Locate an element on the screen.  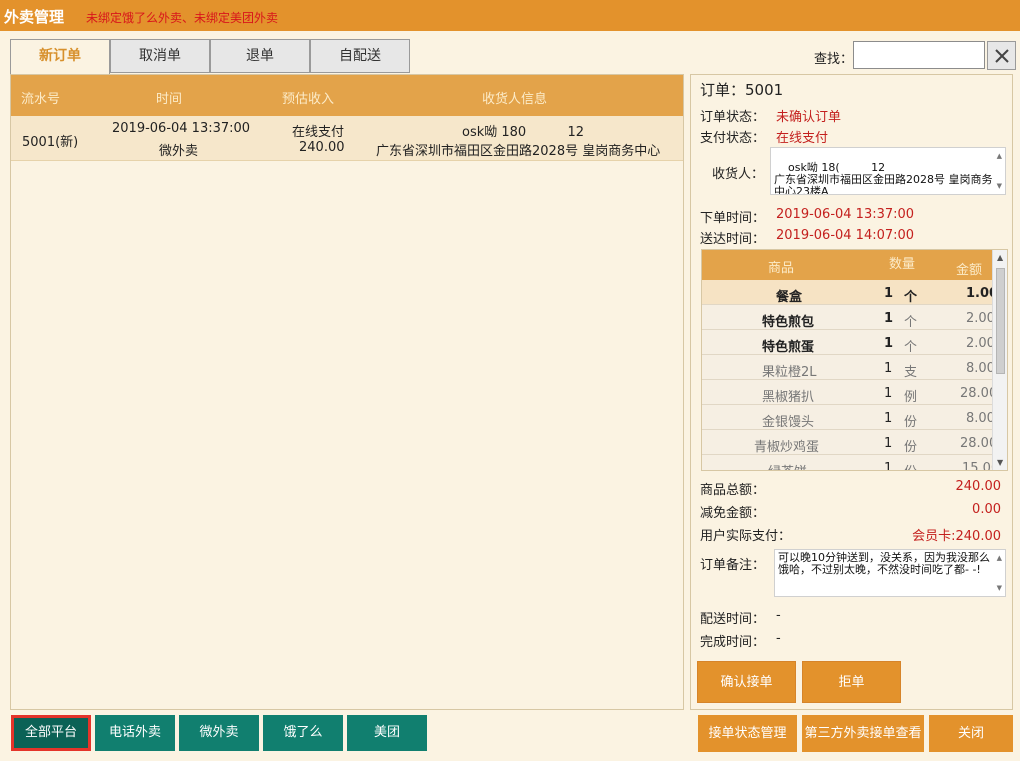
total-value: 240.00 is located at coordinates (978, 486).